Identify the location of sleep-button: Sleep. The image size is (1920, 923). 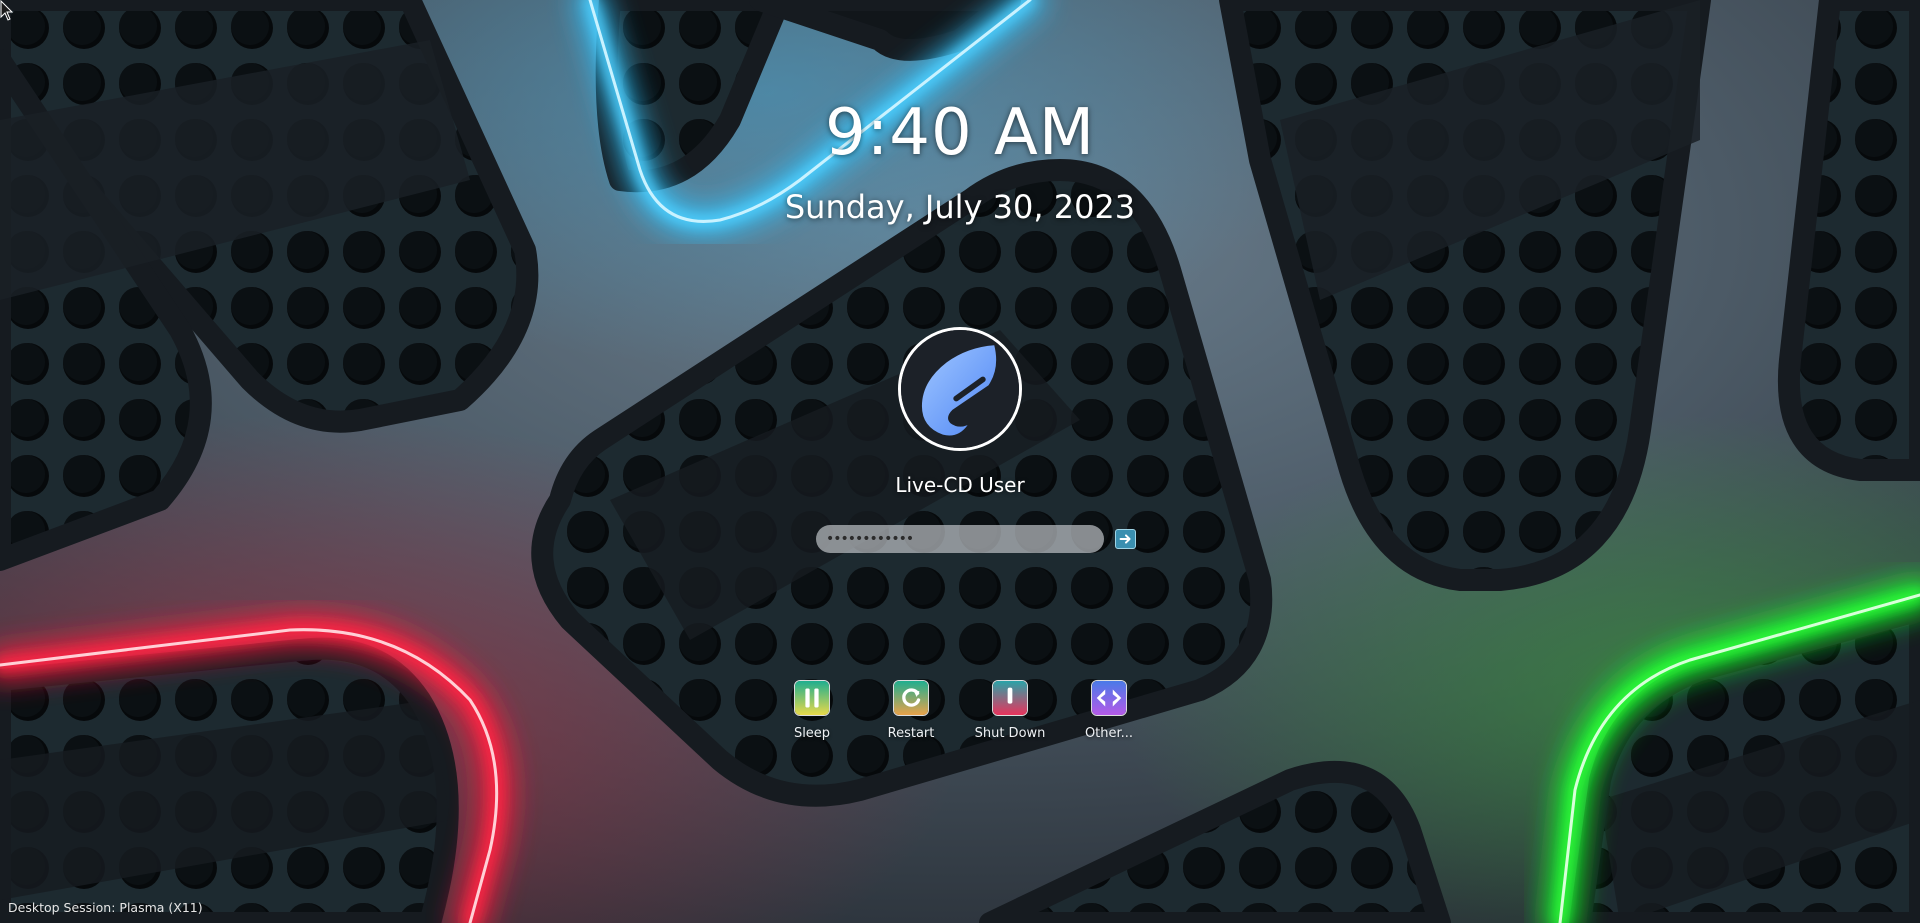
(812, 710).